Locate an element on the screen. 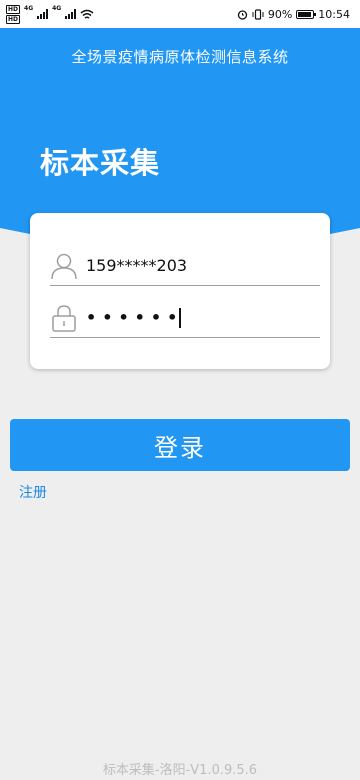  status-left: HD HD 4G 4G is located at coordinates (50, 14).